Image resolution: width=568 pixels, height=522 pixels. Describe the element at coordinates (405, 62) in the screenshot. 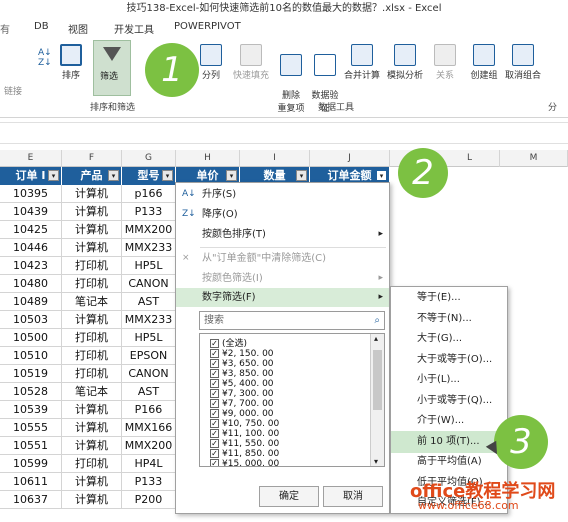

I see `what-if-button: 模拟分析` at that location.